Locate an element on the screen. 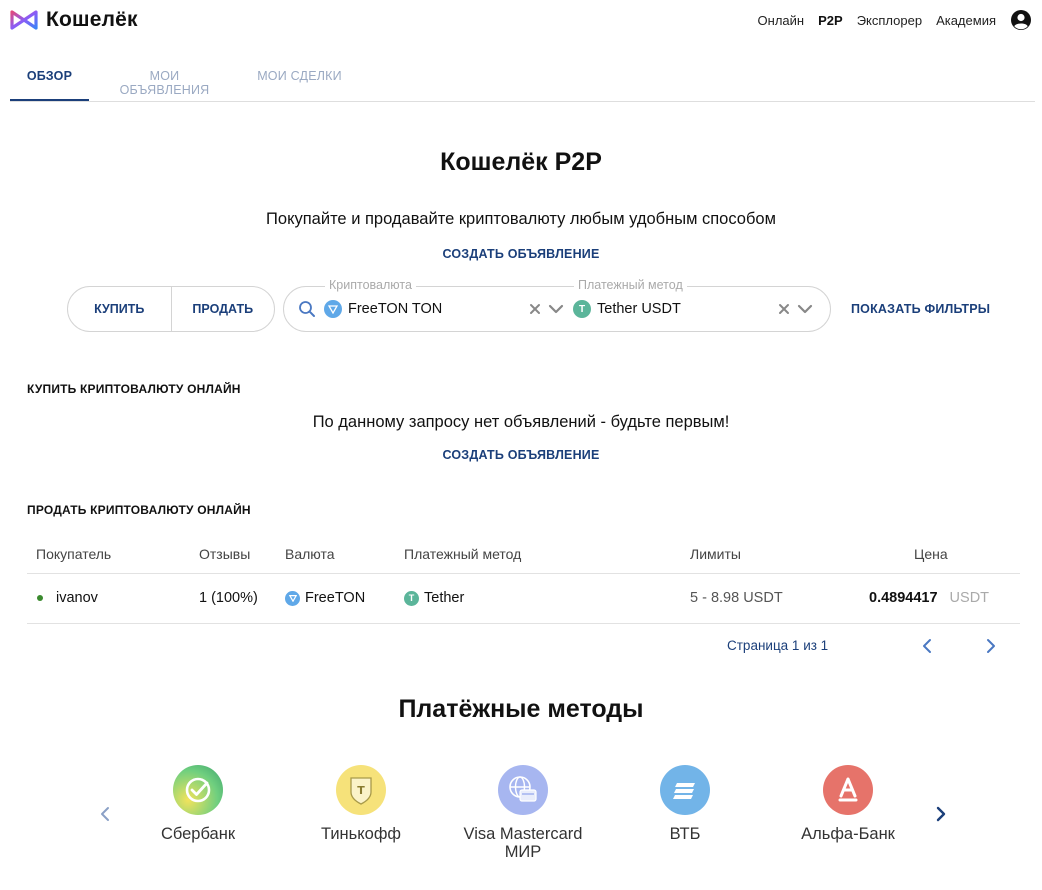 Image resolution: width=1042 pixels, height=890 pixels. app-header: Кошелёк Онлайн P2P Эксплорер Академия is located at coordinates (521, 22).